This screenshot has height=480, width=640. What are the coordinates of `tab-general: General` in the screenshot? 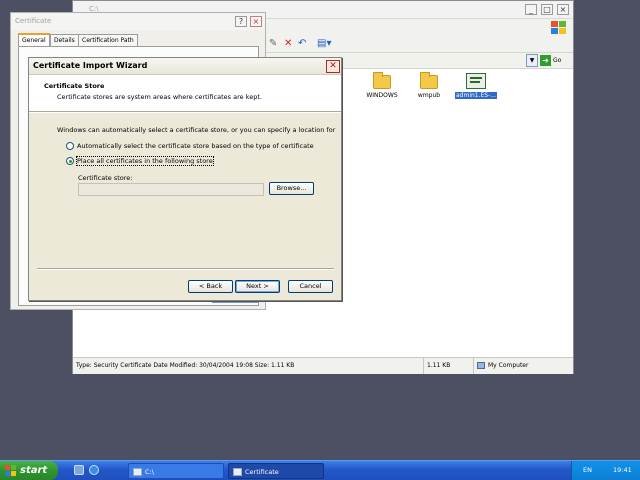 It's located at (34, 40).